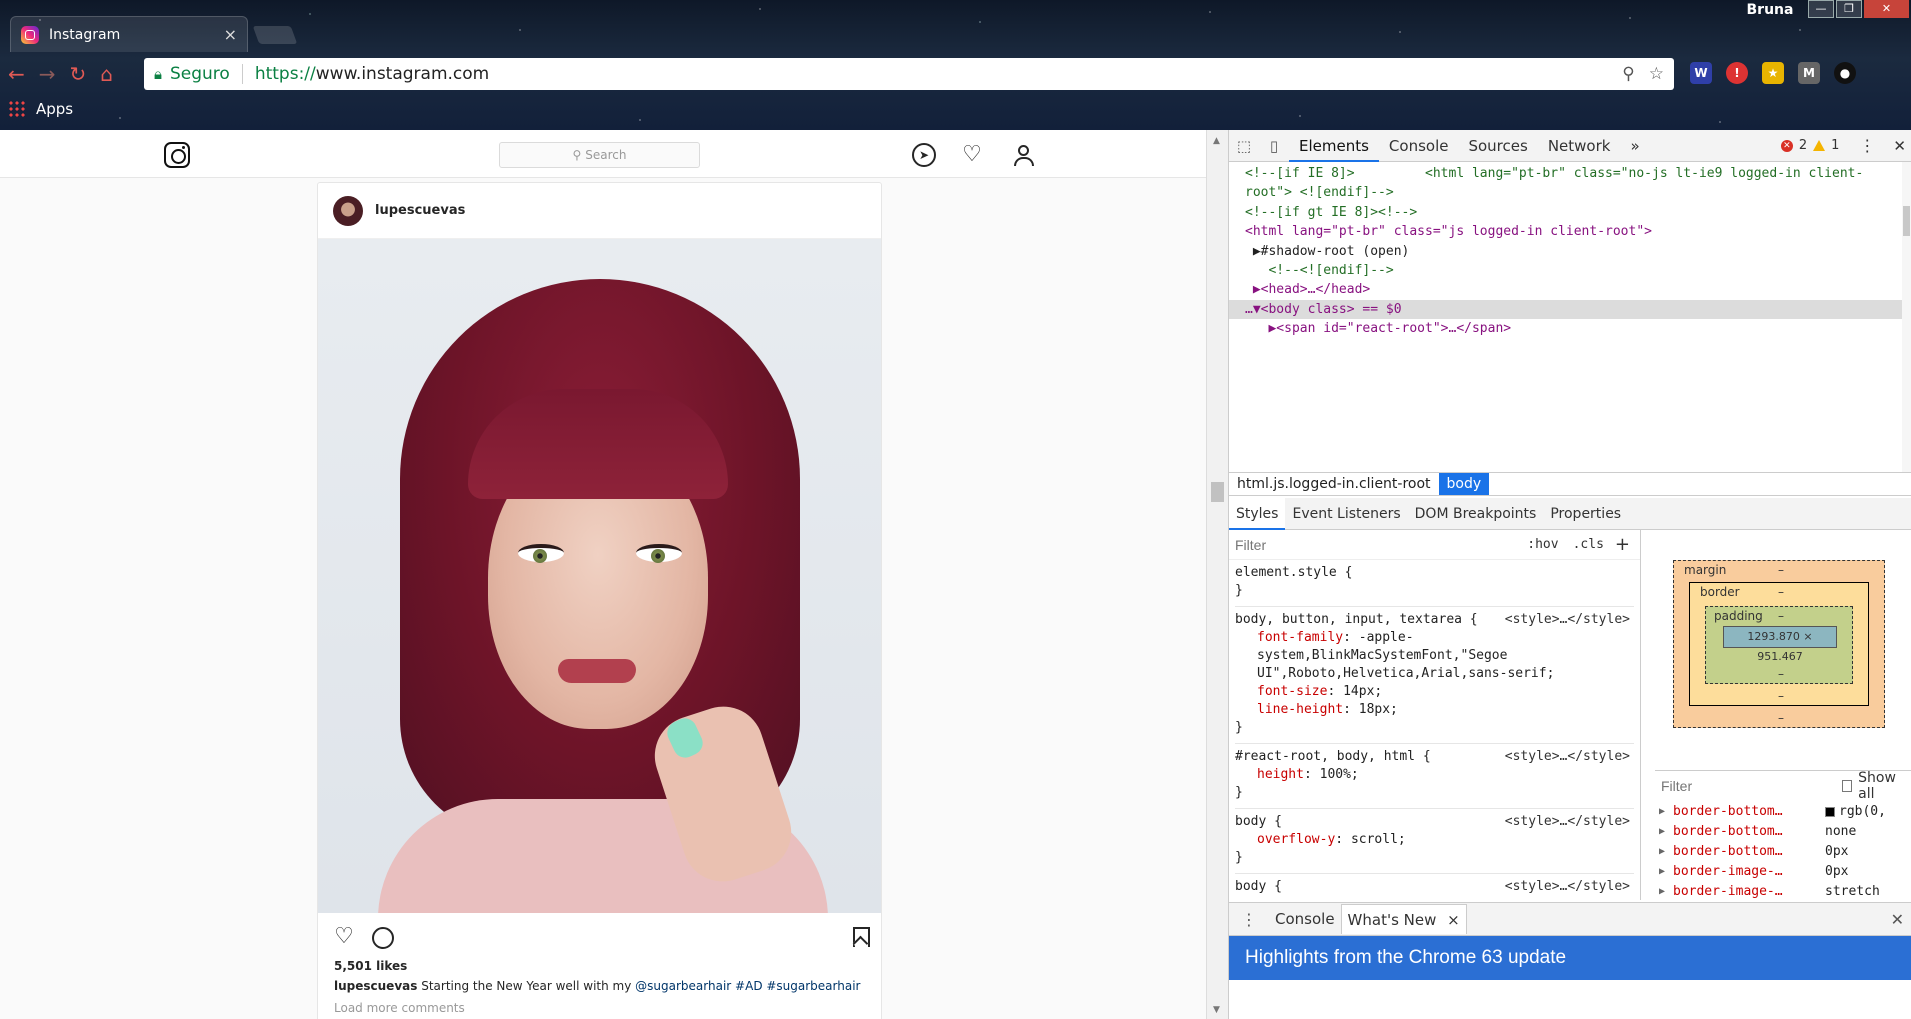 The height and width of the screenshot is (1019, 1911). Describe the element at coordinates (1585, 514) in the screenshot. I see `tab-properties: Properties` at that location.